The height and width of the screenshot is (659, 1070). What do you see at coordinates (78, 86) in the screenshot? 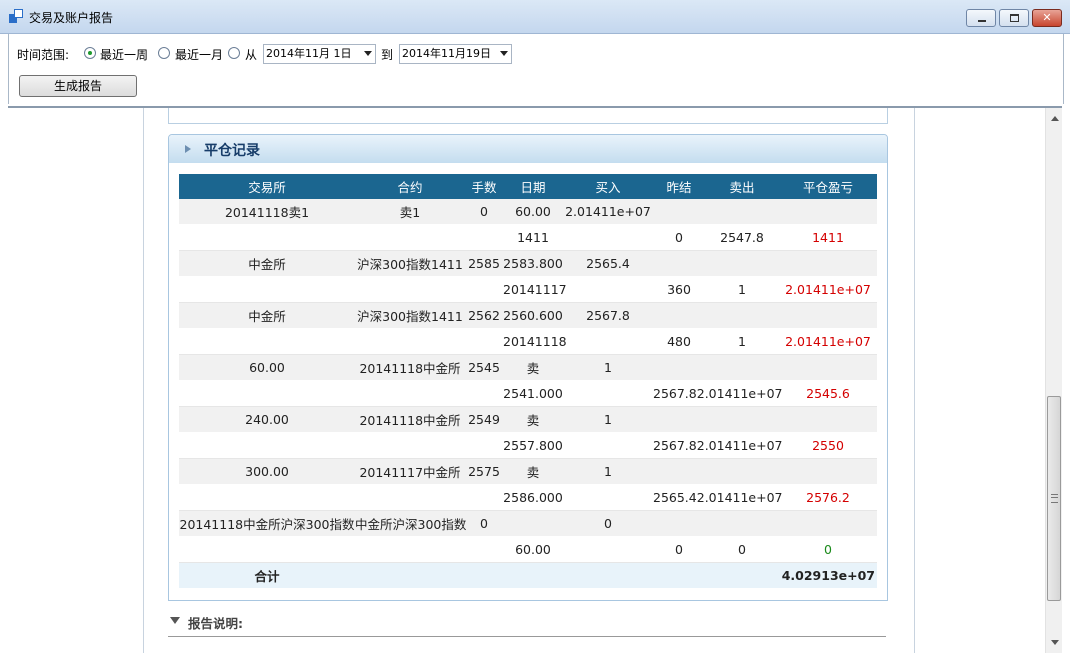
I see `generate-report-button: 生成报告` at bounding box center [78, 86].